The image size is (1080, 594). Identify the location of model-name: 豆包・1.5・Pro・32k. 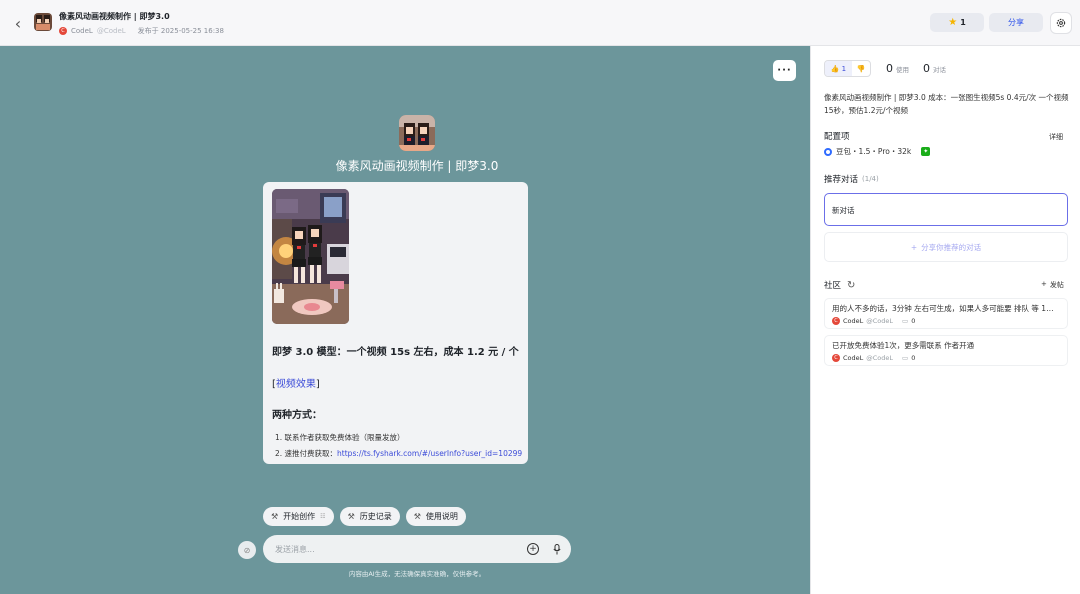
(874, 151).